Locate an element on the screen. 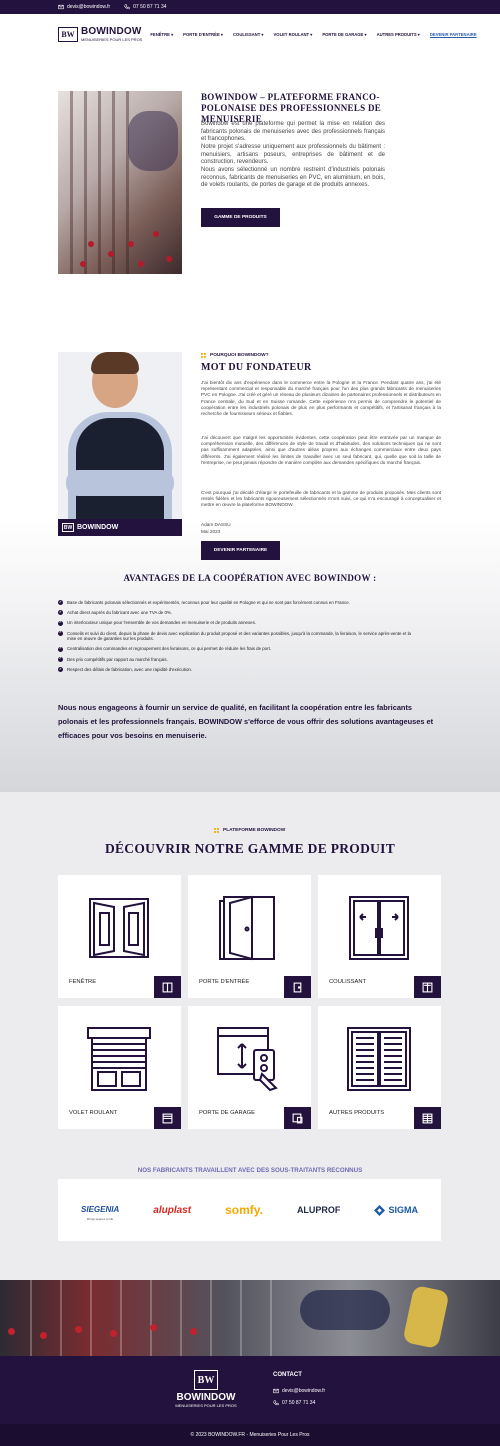  card-label: FENÊTRE is located at coordinates (83, 982).